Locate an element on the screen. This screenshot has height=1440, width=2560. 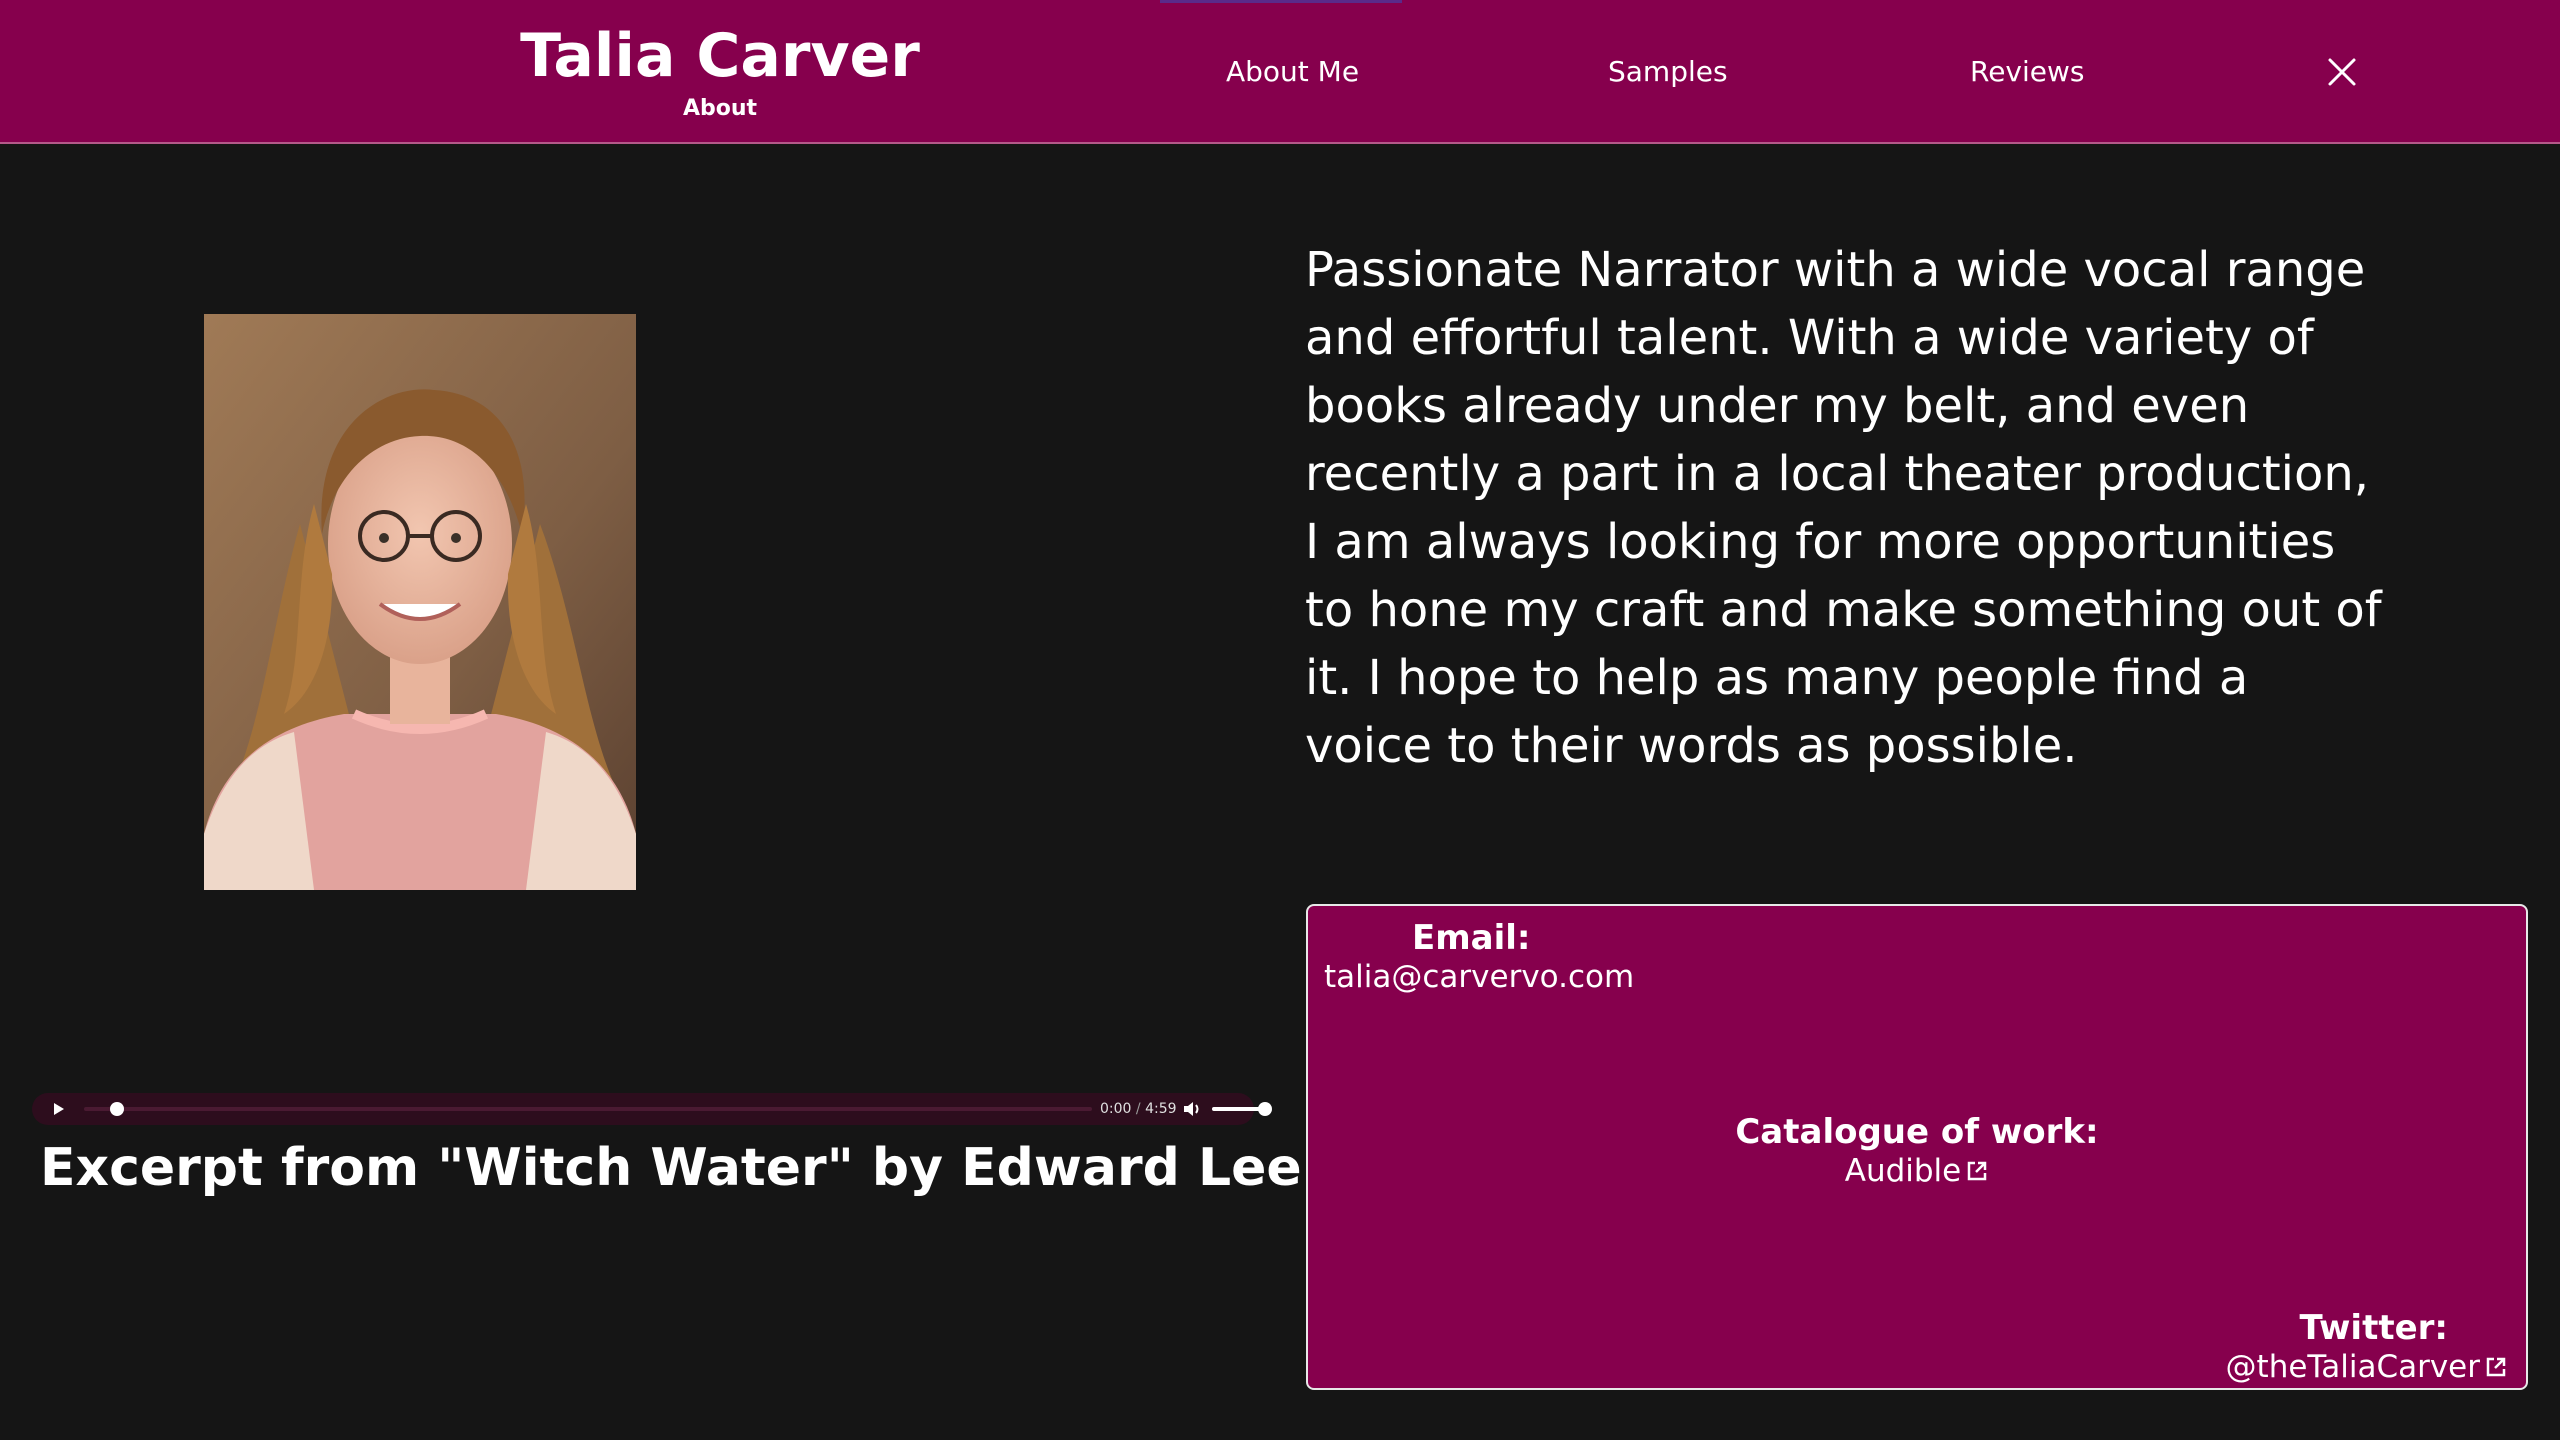
audio-player: 0:00 / 4:59 is located at coordinates (652, 1109).